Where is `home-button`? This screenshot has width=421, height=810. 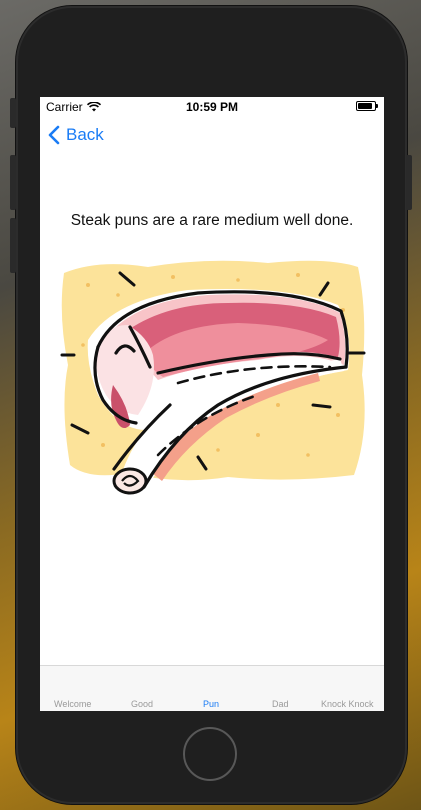 home-button is located at coordinates (210, 754).